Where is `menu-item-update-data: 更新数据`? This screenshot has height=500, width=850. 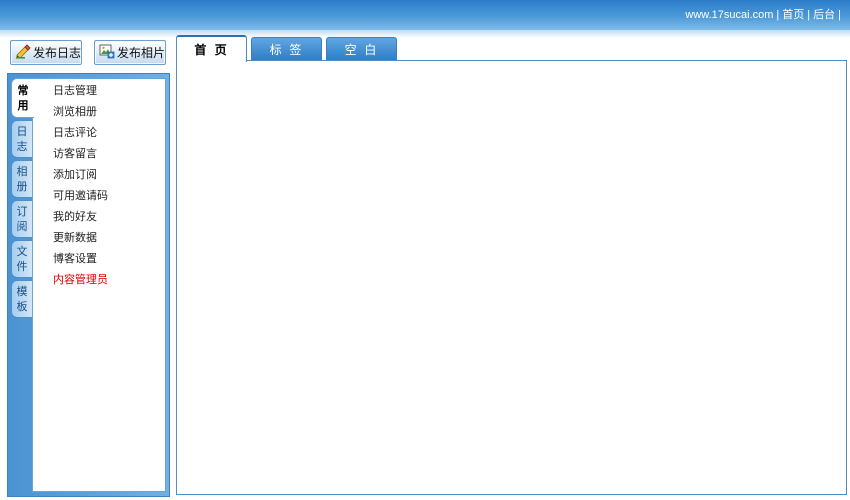 menu-item-update-data: 更新数据 is located at coordinates (80, 240).